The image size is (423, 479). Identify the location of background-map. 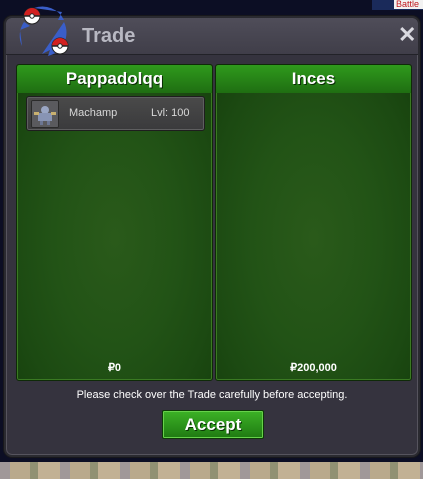
(211, 470).